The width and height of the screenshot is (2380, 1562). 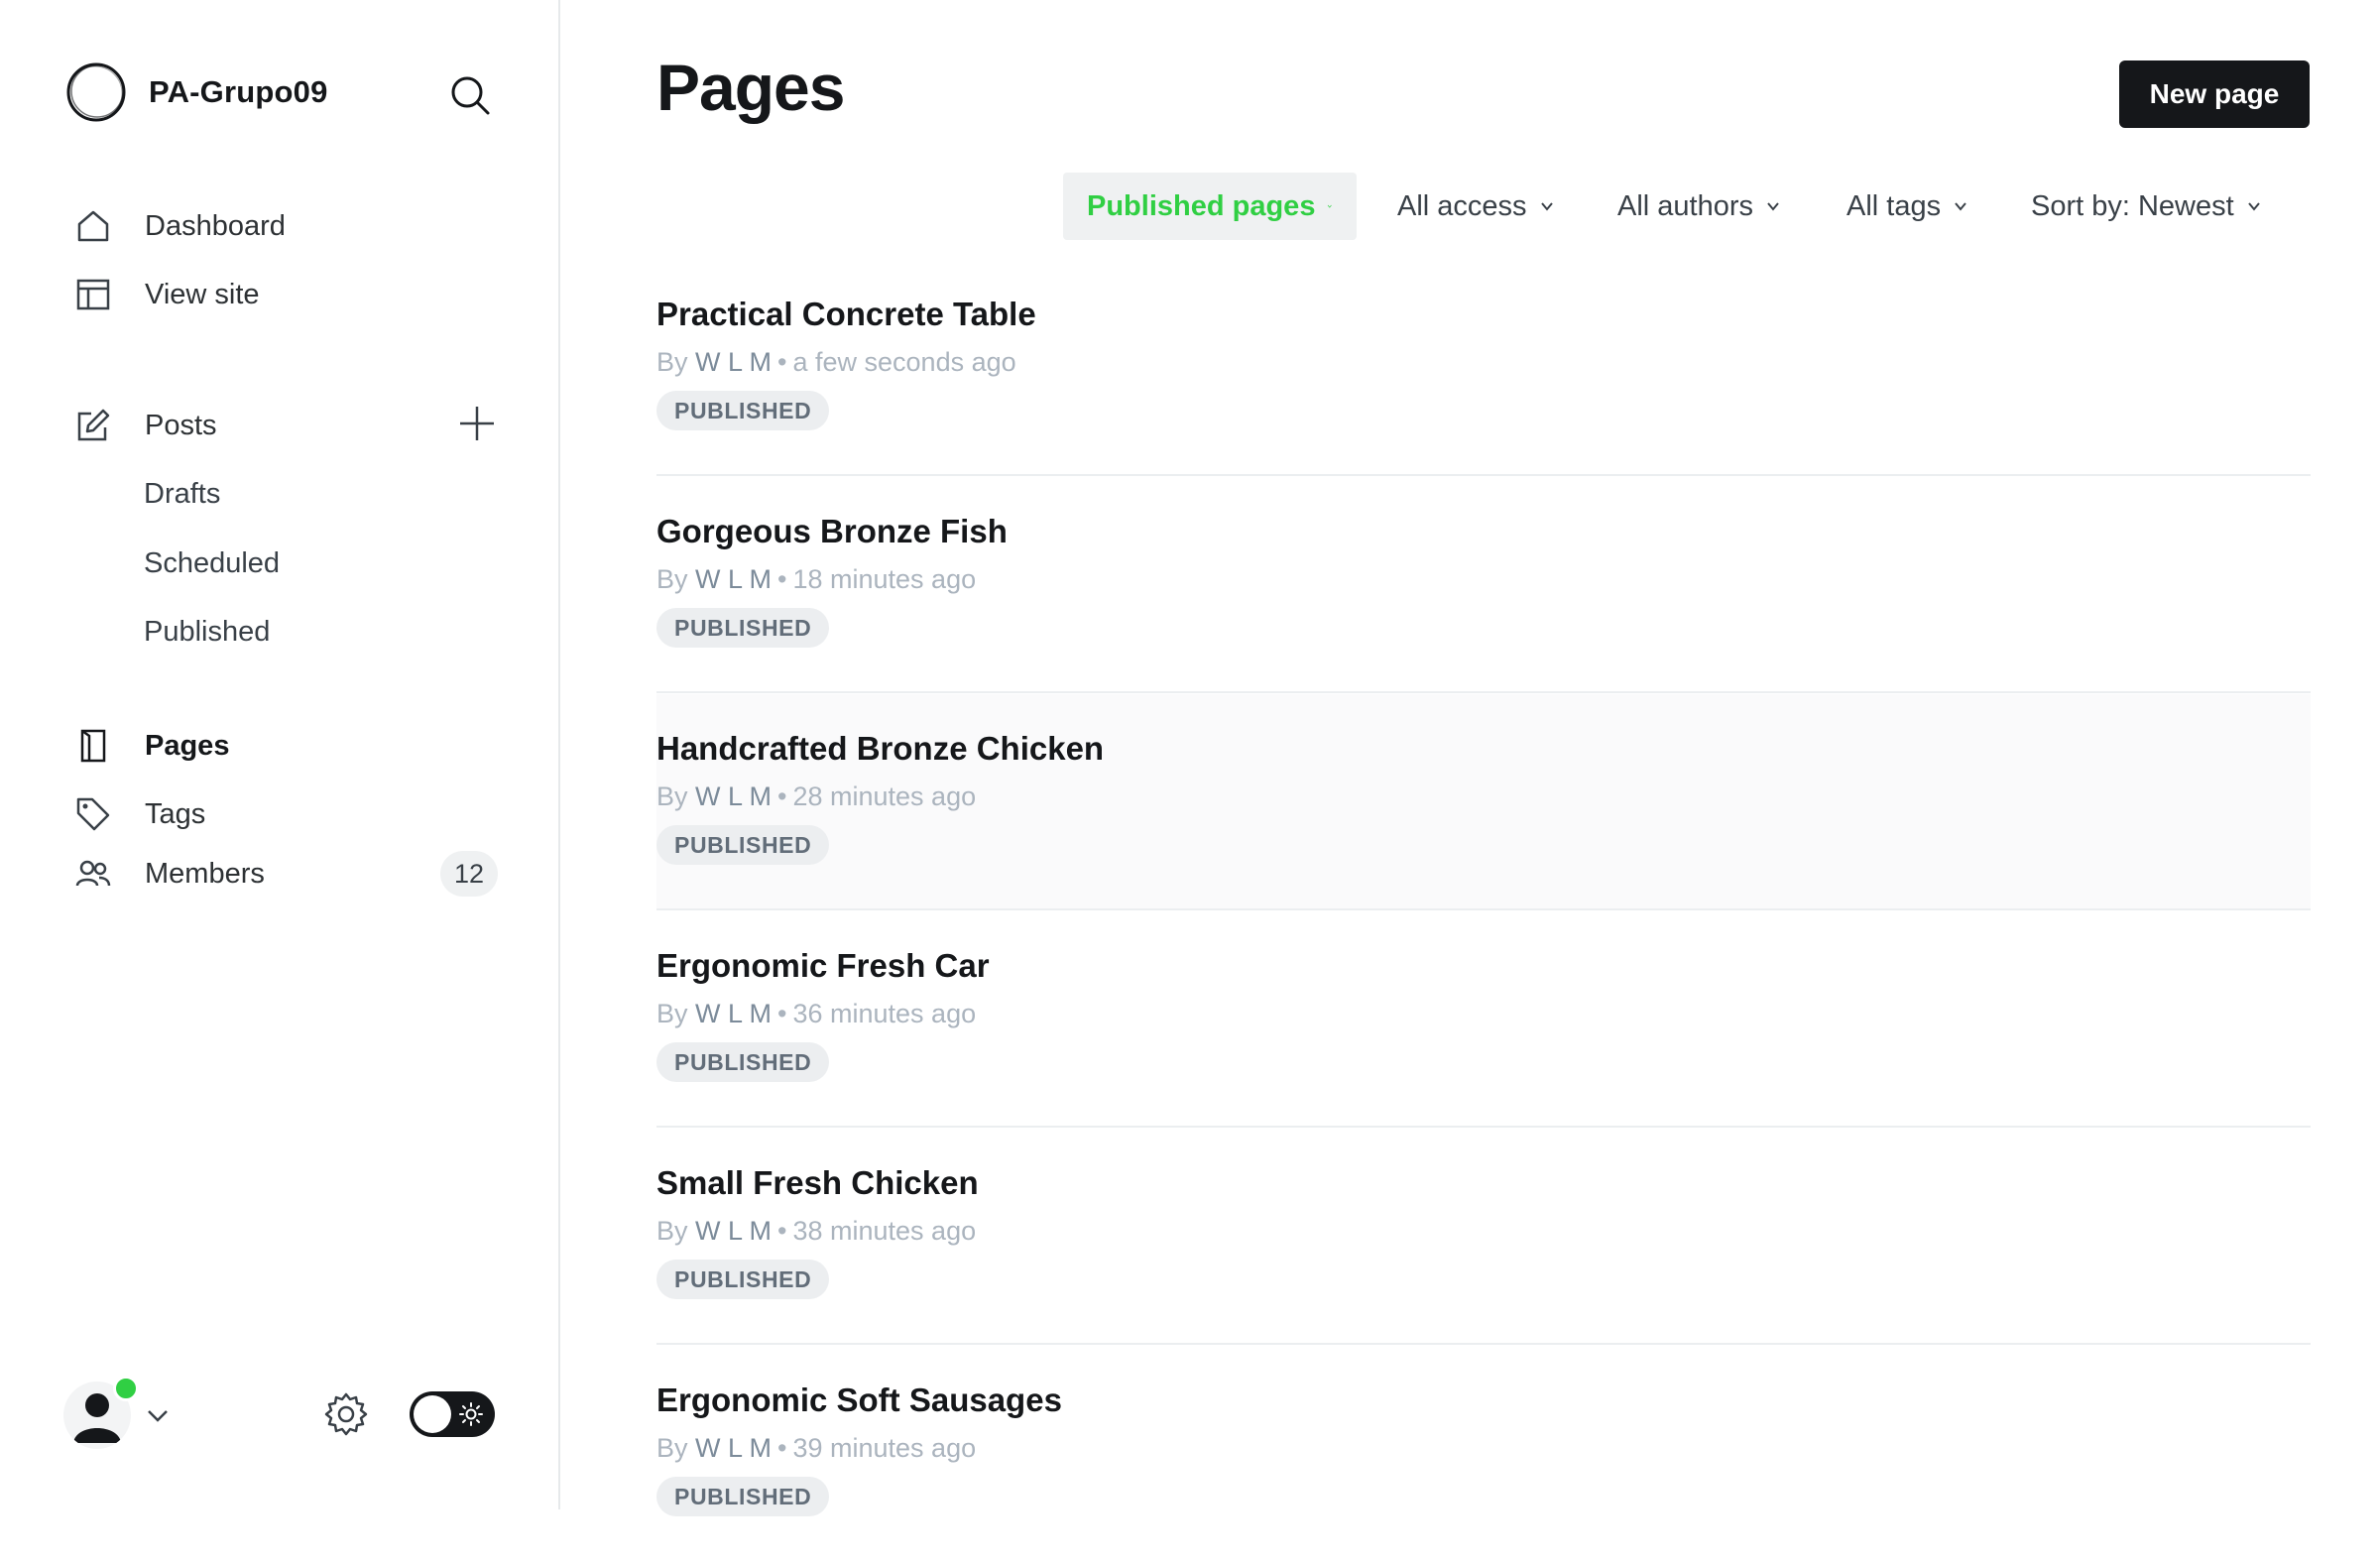 What do you see at coordinates (880, 748) in the screenshot?
I see `post-title: Handcrafted Bronze Chicken` at bounding box center [880, 748].